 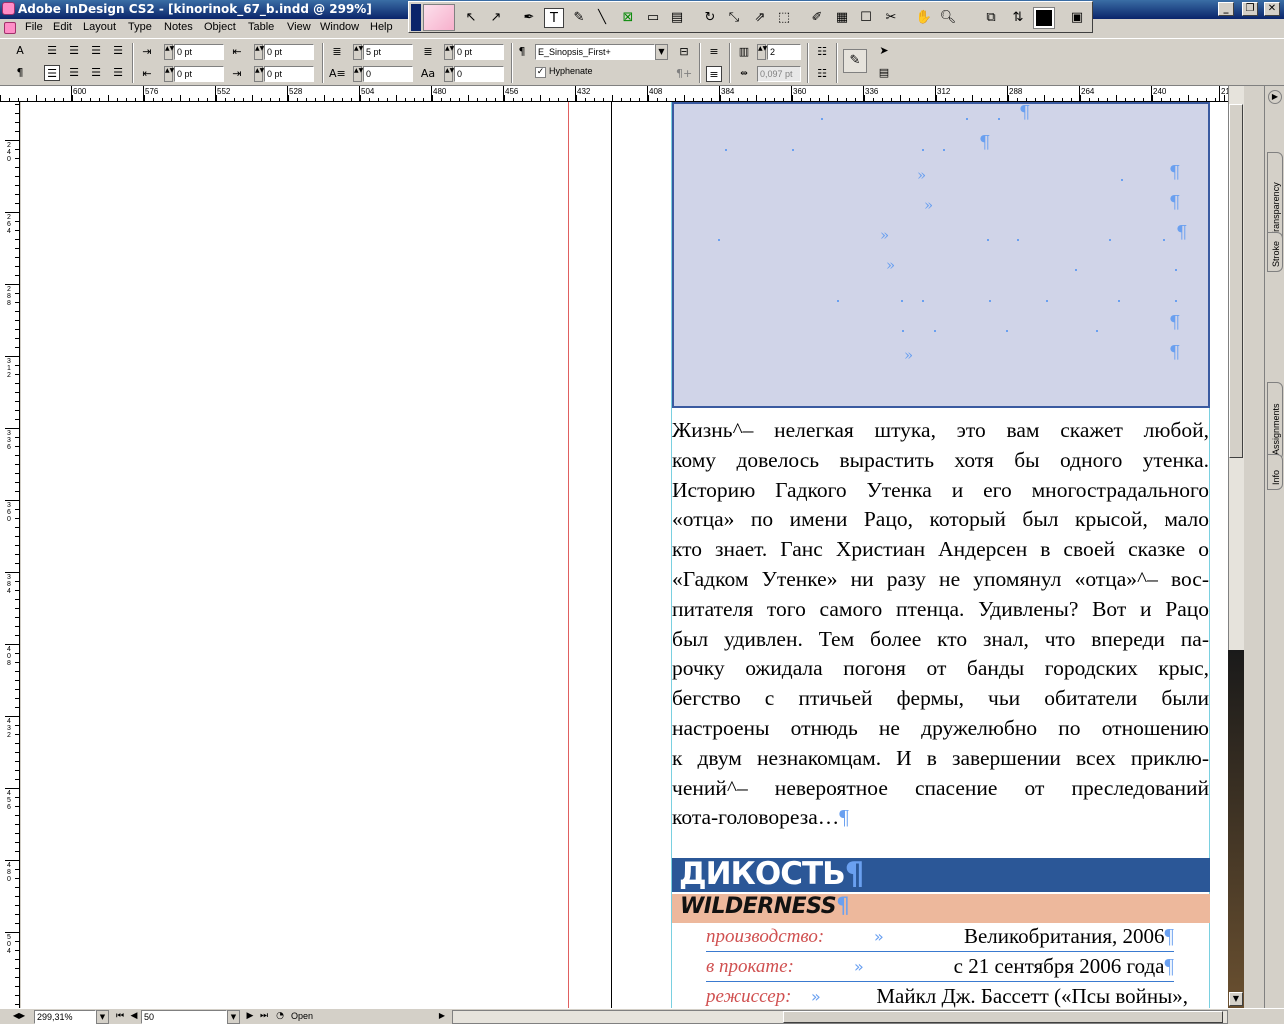 What do you see at coordinates (991, 18) in the screenshot?
I see `fill-stroke-icon: ⧉` at bounding box center [991, 18].